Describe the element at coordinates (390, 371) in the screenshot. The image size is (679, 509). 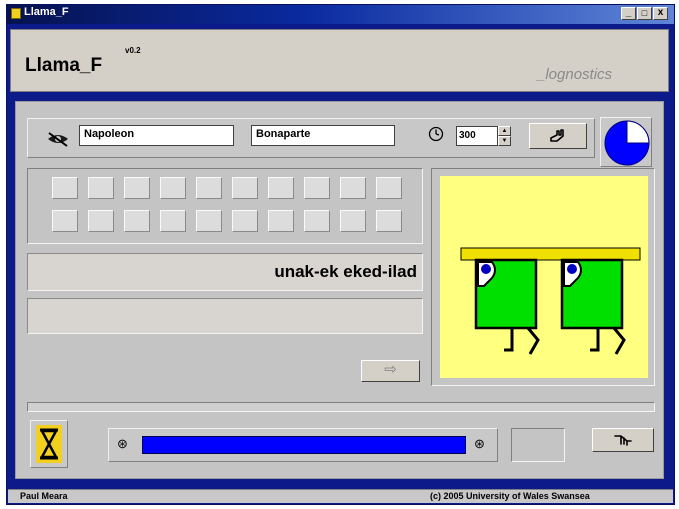
I see `next-button: ⇨` at that location.